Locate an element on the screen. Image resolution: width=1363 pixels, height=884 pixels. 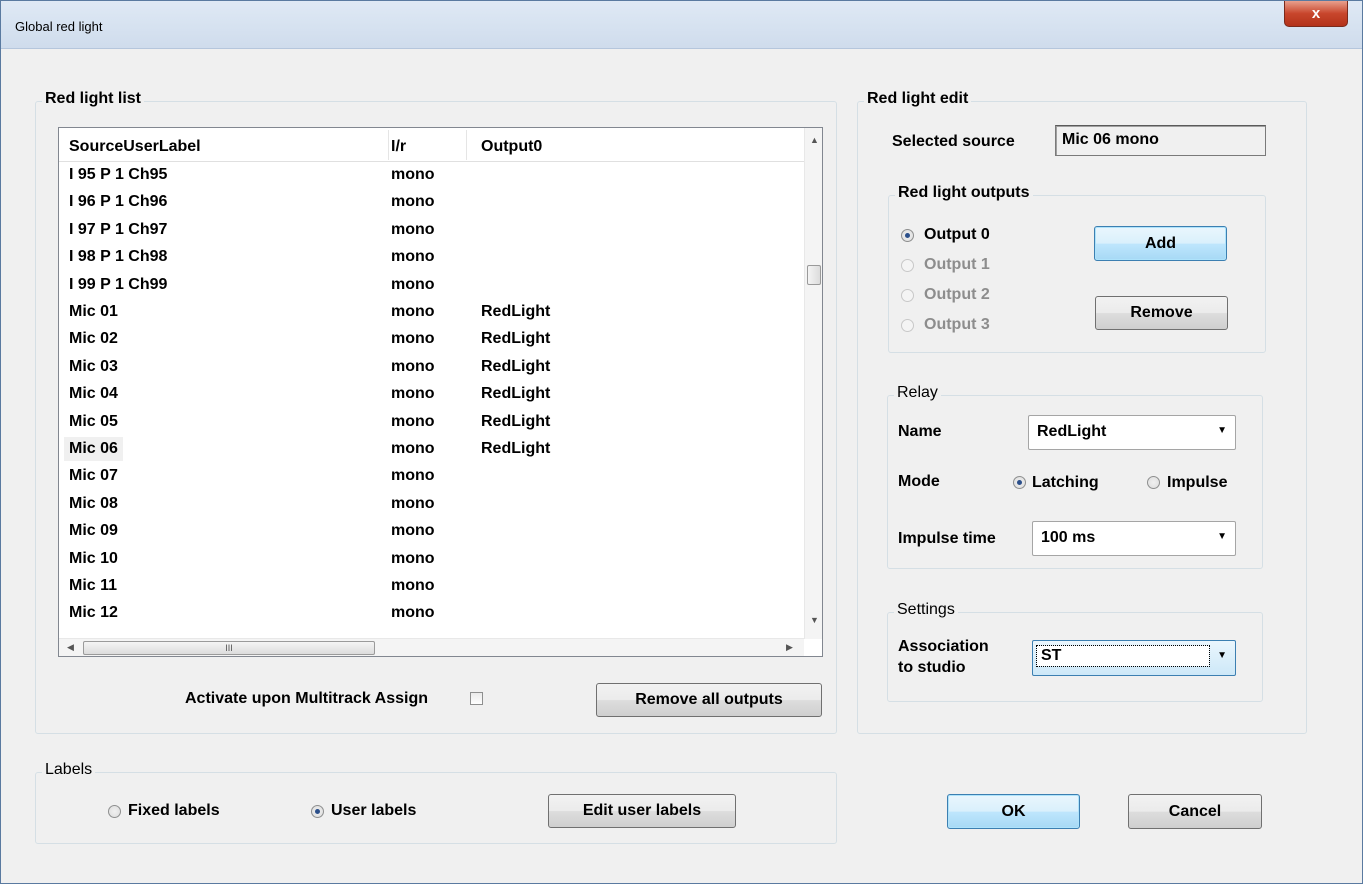
impulse-time-value: 100 ms is located at coordinates (1068, 537).